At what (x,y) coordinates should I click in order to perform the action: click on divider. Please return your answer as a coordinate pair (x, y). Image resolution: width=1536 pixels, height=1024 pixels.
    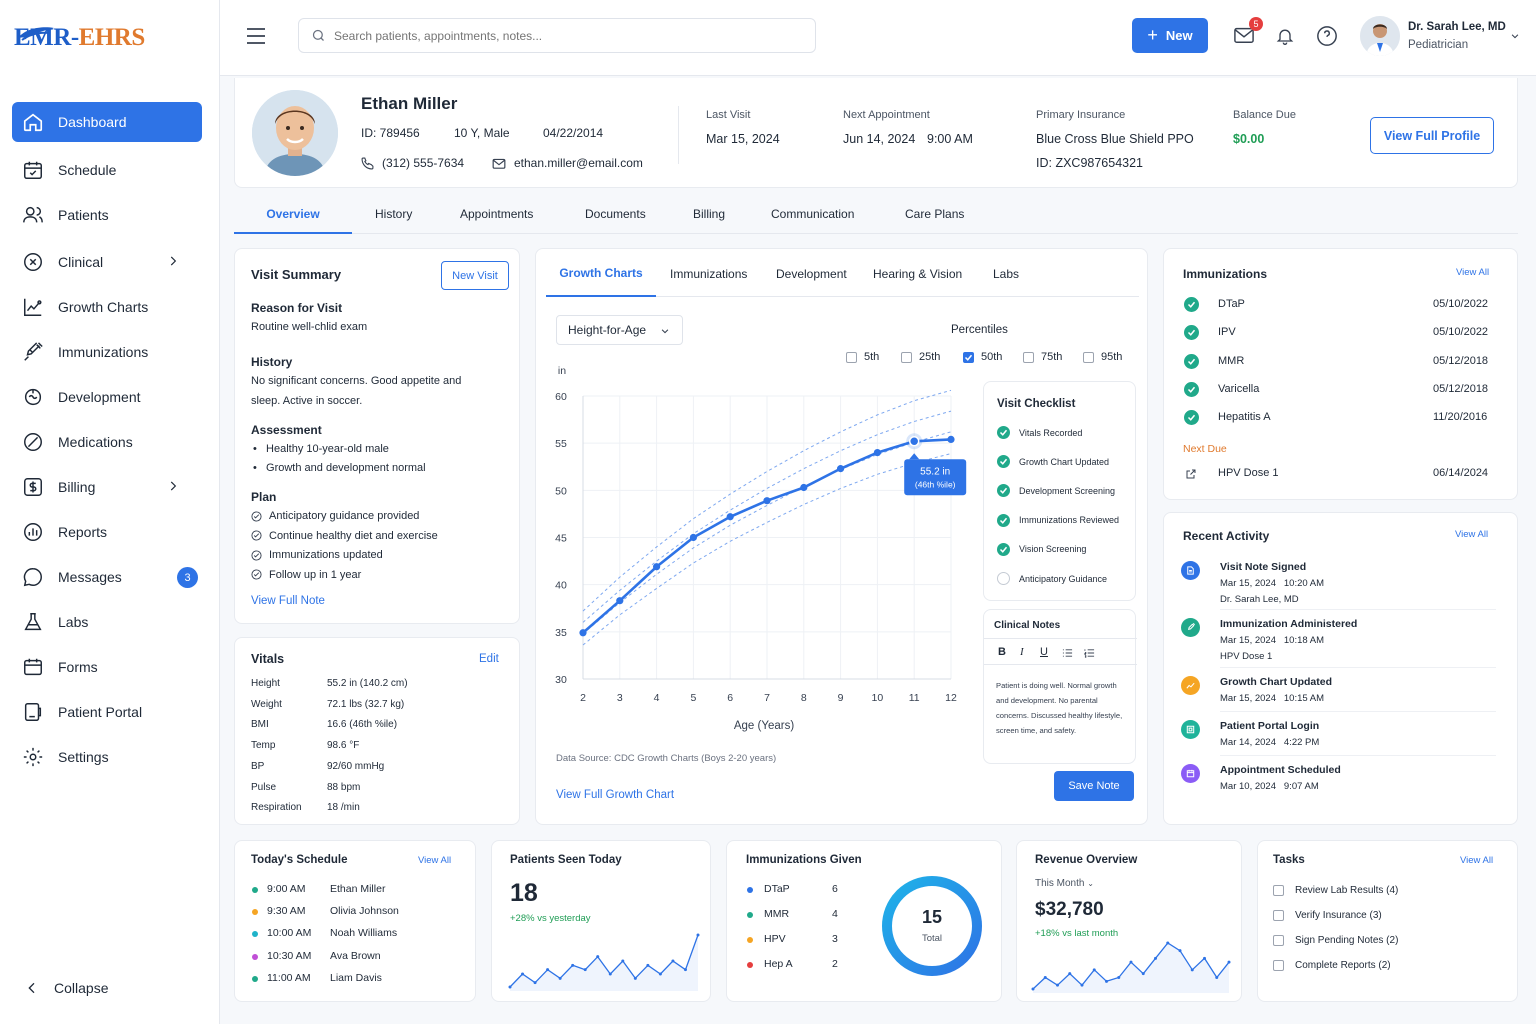
    Looking at the image, I should click on (1060, 638).